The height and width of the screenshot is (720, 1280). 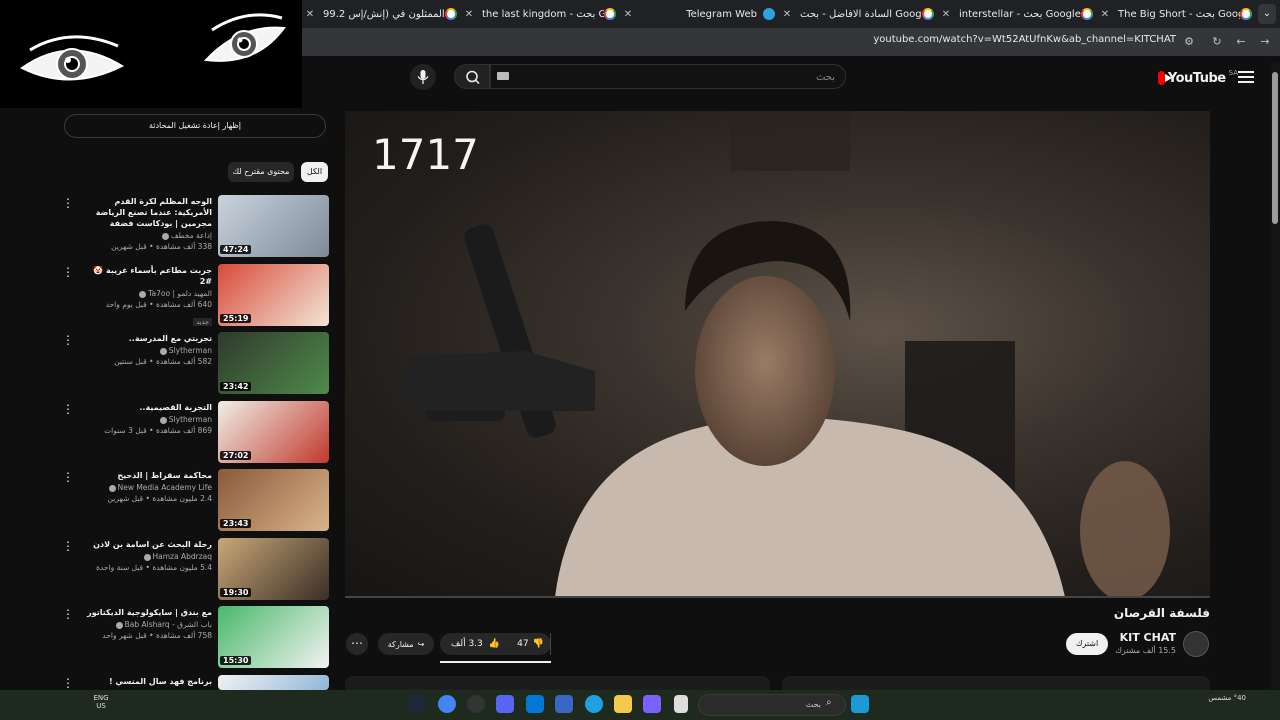 What do you see at coordinates (406, 644) in the screenshot?
I see `share-button: ↪ مشاركة` at bounding box center [406, 644].